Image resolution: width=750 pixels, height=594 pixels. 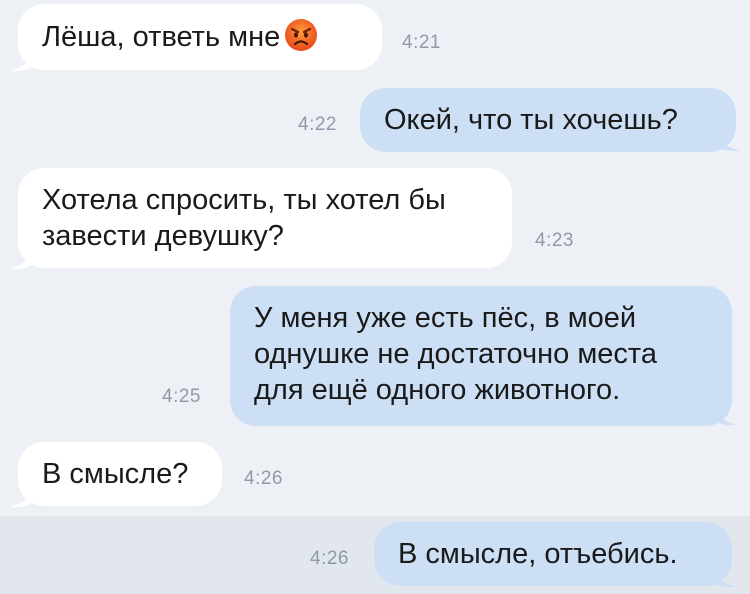 What do you see at coordinates (244, 200) in the screenshot?
I see `message-text-line: Хотела спросить, ты хотел бы` at bounding box center [244, 200].